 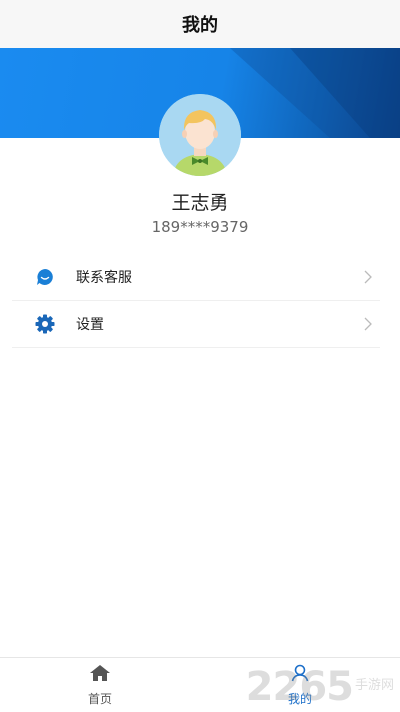 I want to click on home-icon, so click(x=100, y=675).